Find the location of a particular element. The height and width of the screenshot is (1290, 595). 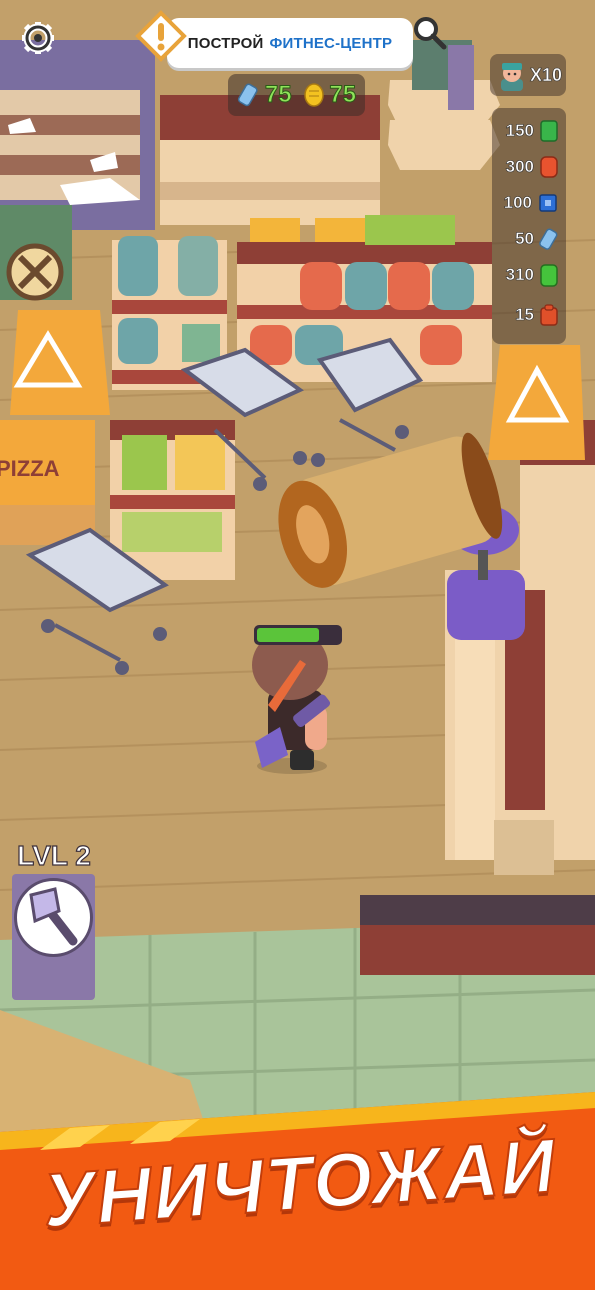

red-can-icon is located at coordinates (549, 167).